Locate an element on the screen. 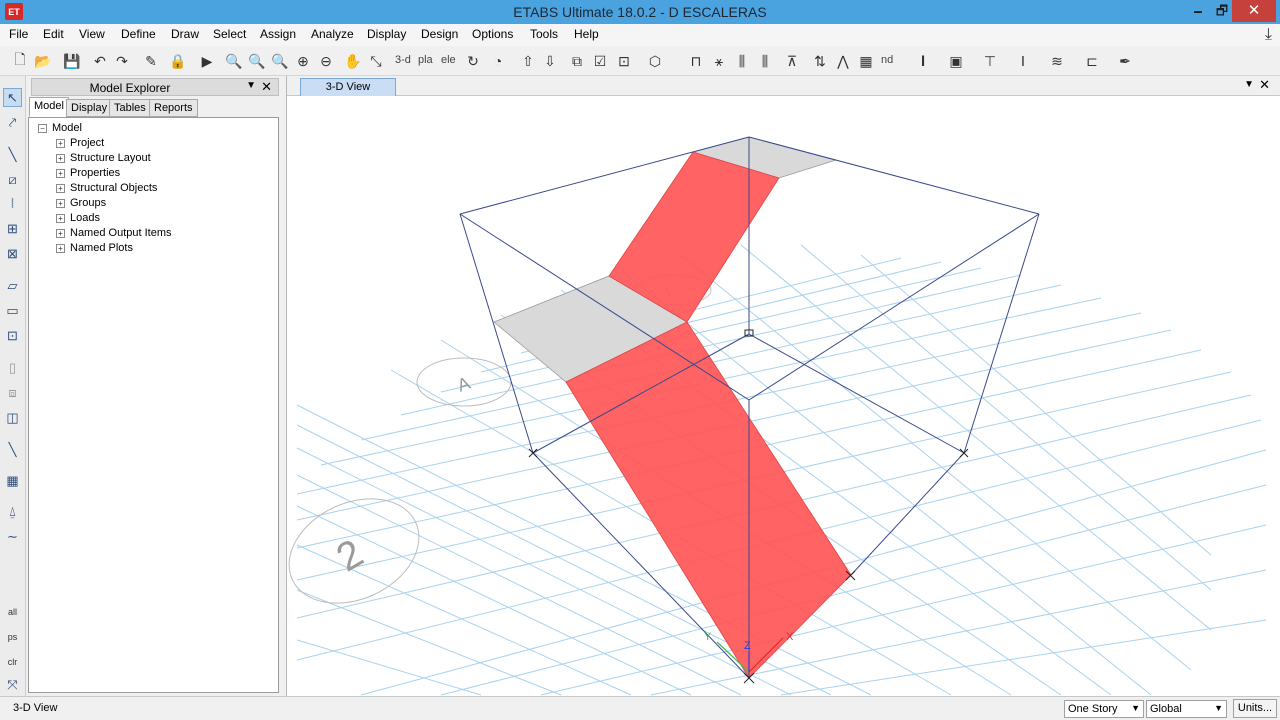 The width and height of the screenshot is (1280, 720). rubber-band-icon: ⤡ is located at coordinates (376, 61).